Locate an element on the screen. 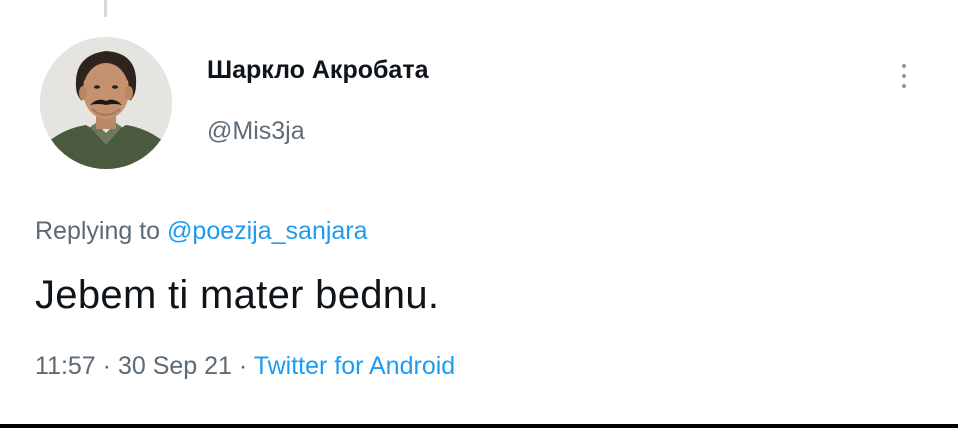  user-handle: @Mis3ja is located at coordinates (256, 131).